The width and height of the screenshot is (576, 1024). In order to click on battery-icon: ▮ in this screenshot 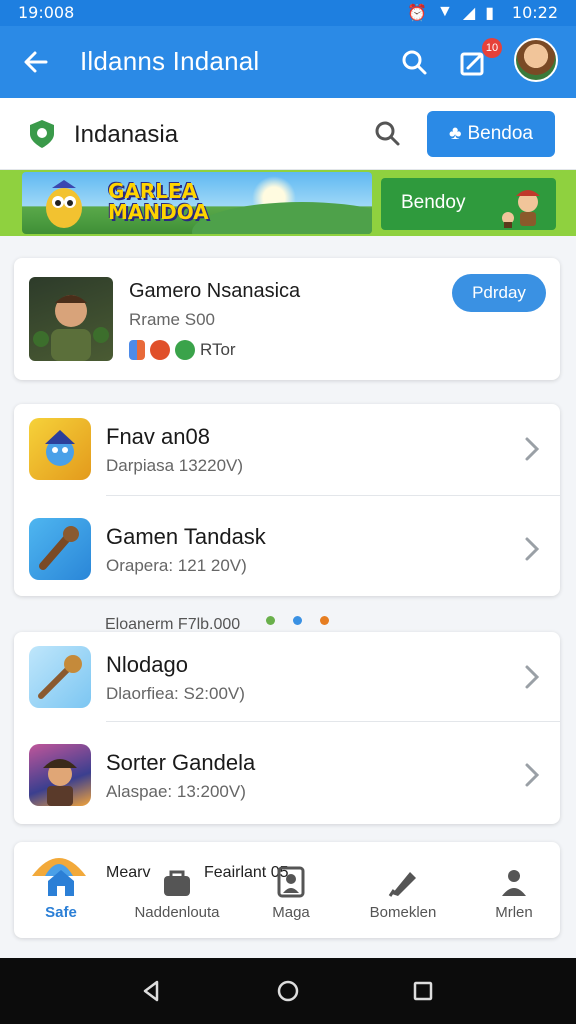, I will do `click(489, 13)`.